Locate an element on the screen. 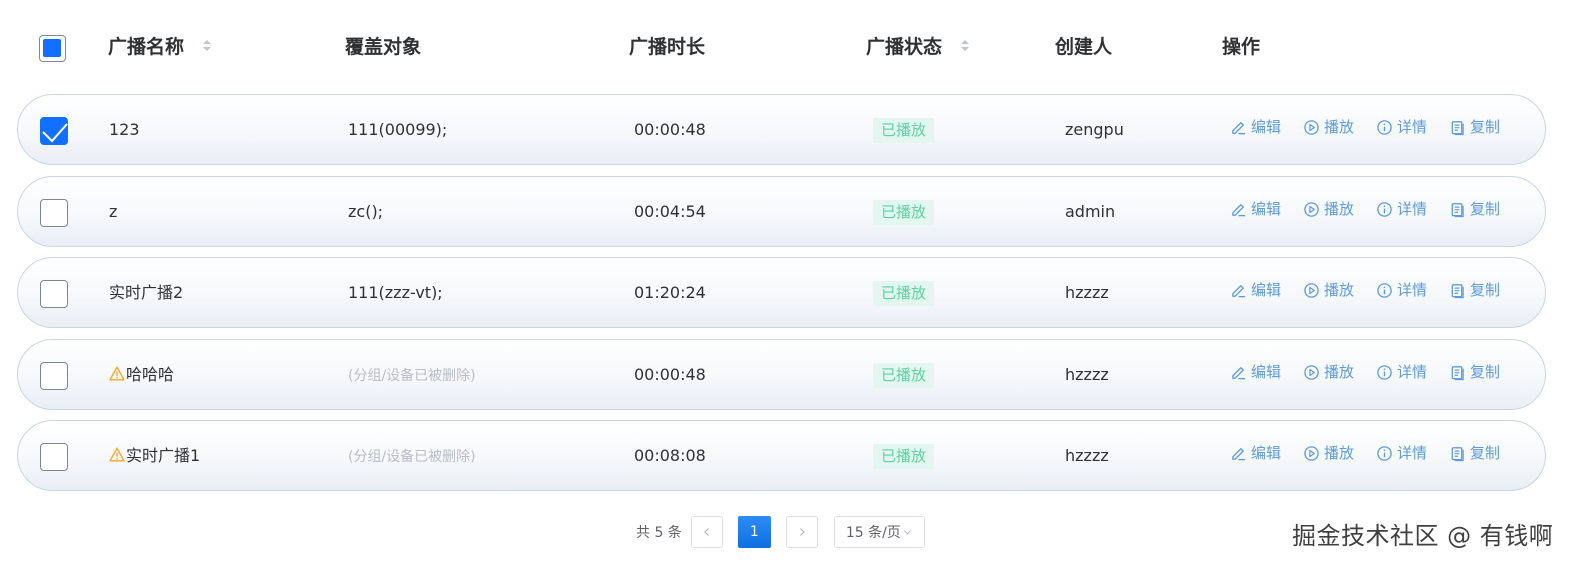 This screenshot has height=568, width=1579. prev-page-button is located at coordinates (706, 532).